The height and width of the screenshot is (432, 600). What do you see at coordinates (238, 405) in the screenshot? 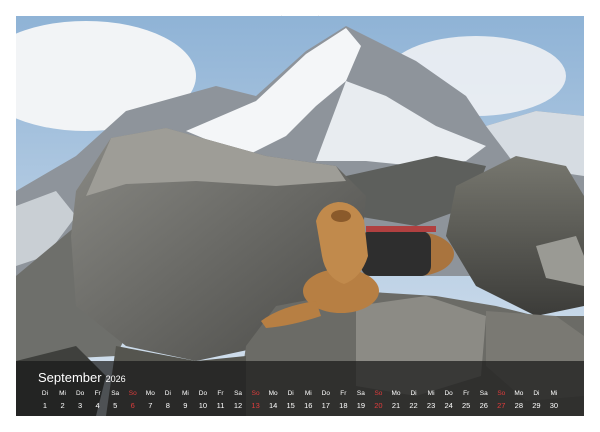
I see `day-number: 12` at bounding box center [238, 405].